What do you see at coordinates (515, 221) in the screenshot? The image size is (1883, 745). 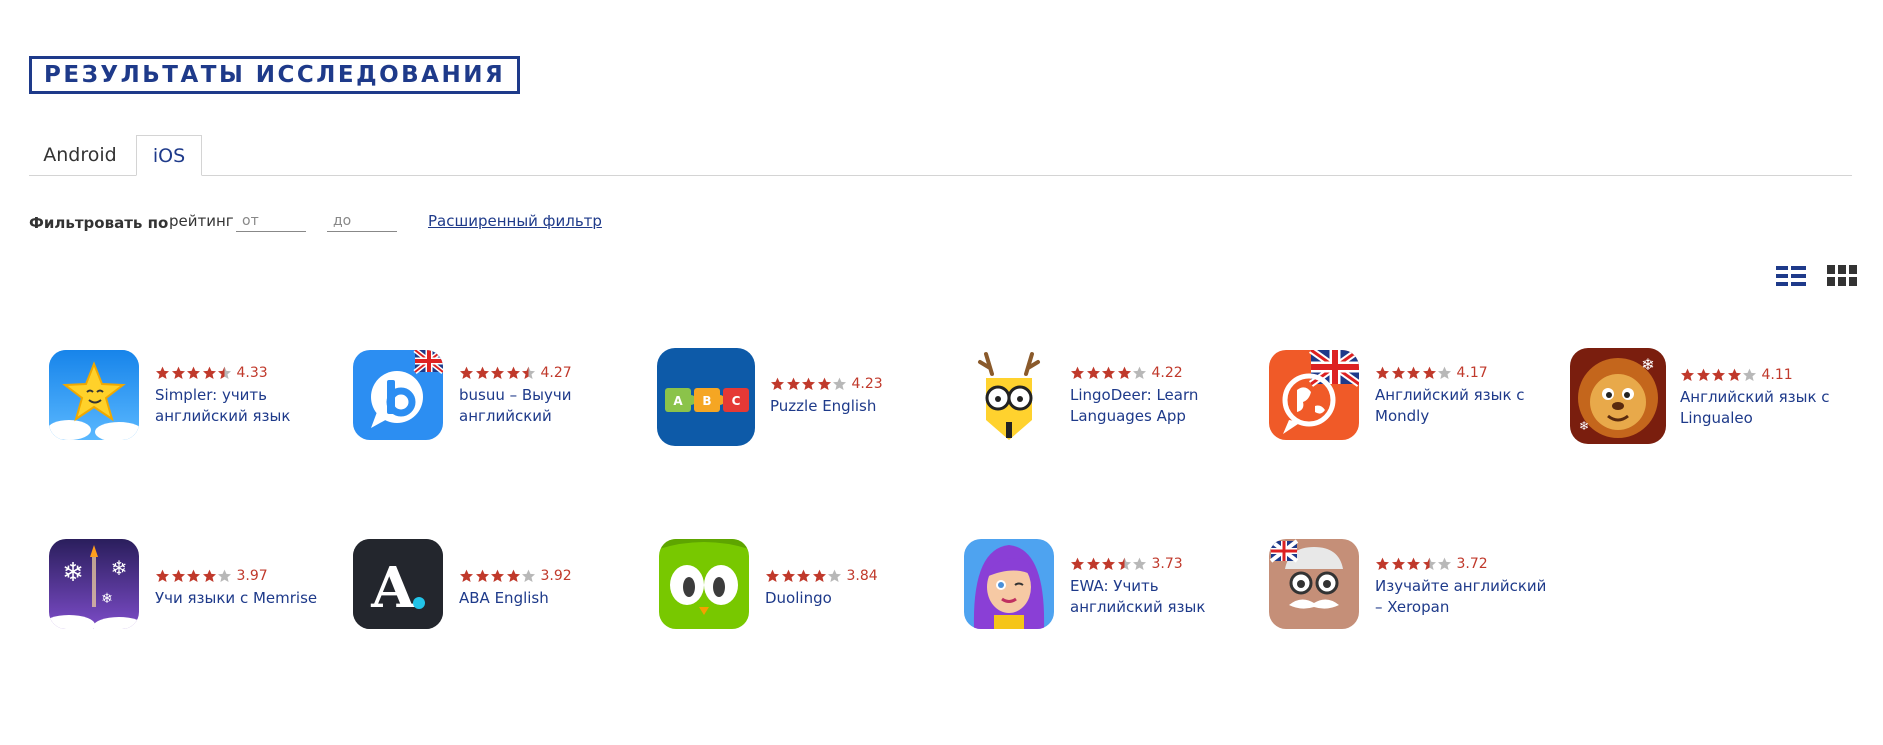 I see `advanced-filter-link: Расширенный фильтр` at bounding box center [515, 221].